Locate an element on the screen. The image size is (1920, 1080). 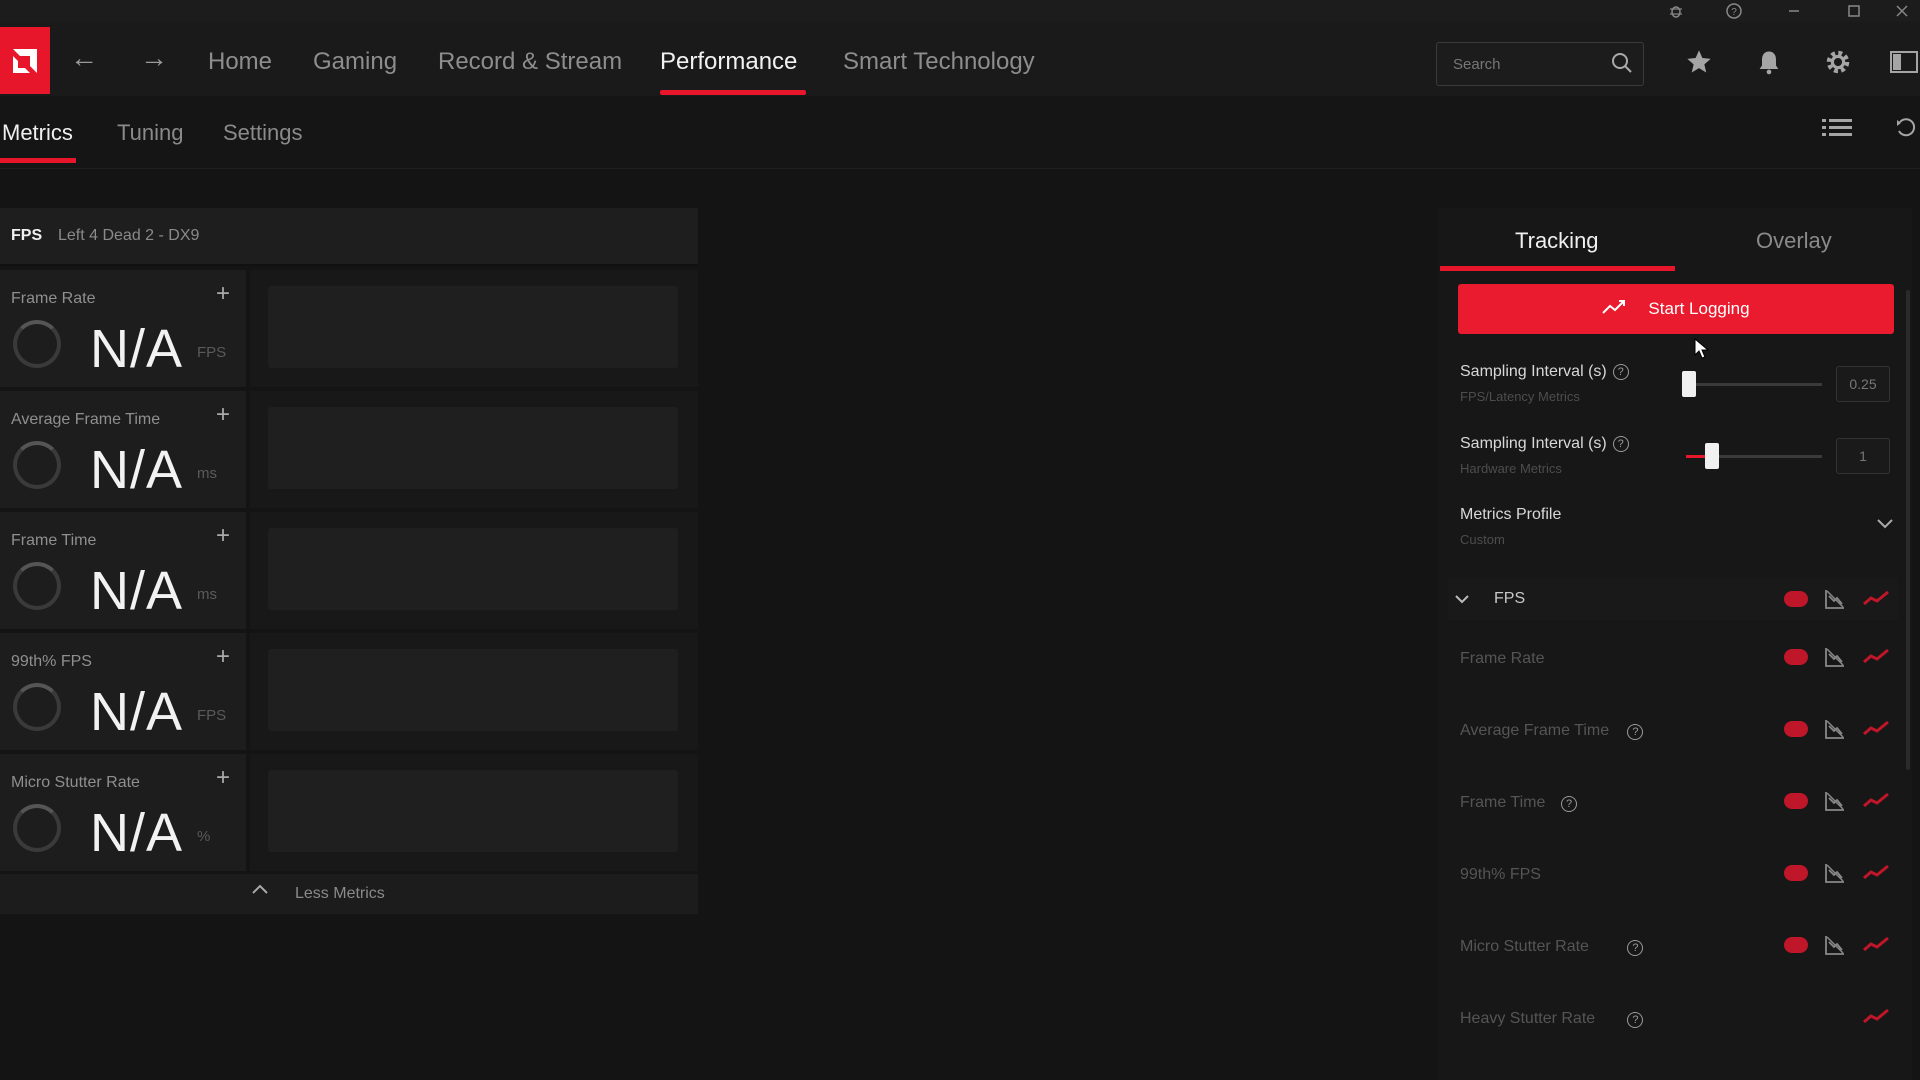
game-name: Left 4 Dead 2 - DX9 is located at coordinates (129, 235).